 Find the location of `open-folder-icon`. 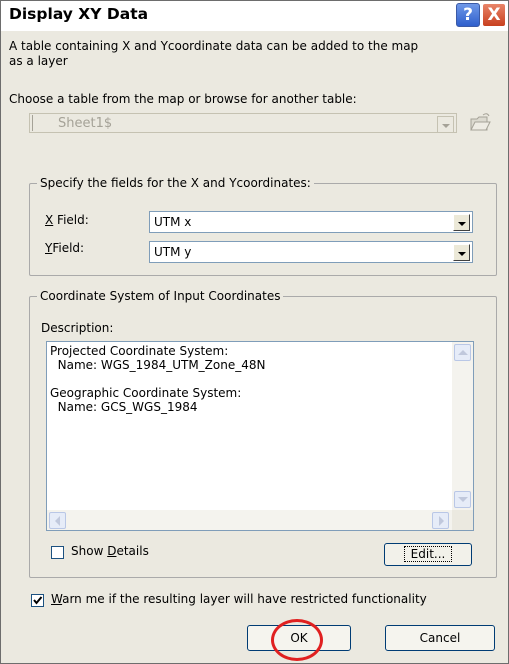

open-folder-icon is located at coordinates (480, 122).